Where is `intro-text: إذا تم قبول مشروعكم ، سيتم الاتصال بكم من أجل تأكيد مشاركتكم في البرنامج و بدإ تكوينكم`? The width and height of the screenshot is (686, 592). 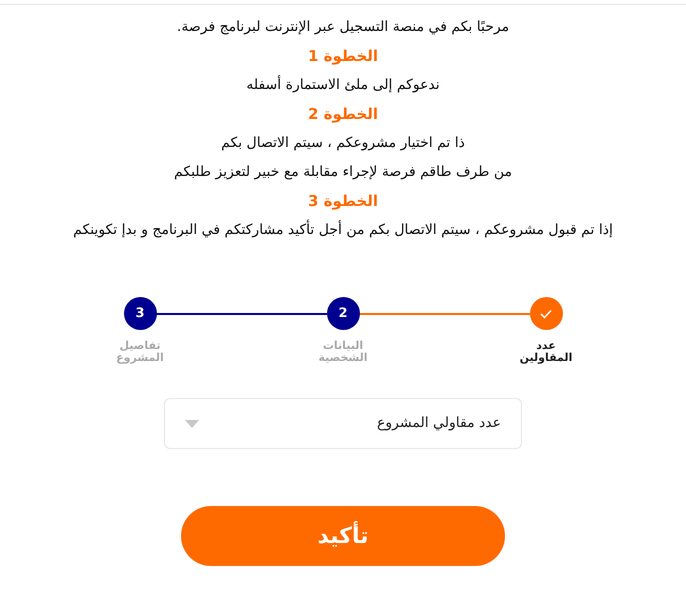 intro-text: إذا تم قبول مشروعكم ، سيتم الاتصال بكم من أجل تأكيد مشاركتكم في البرنامج و بدإ تكوينكم is located at coordinates (343, 230).